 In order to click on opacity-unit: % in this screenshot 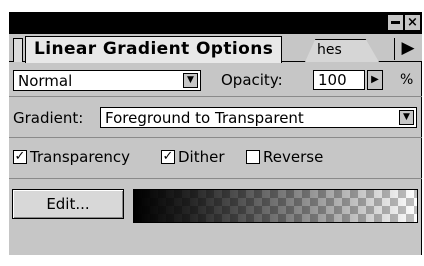, I will do `click(407, 80)`.